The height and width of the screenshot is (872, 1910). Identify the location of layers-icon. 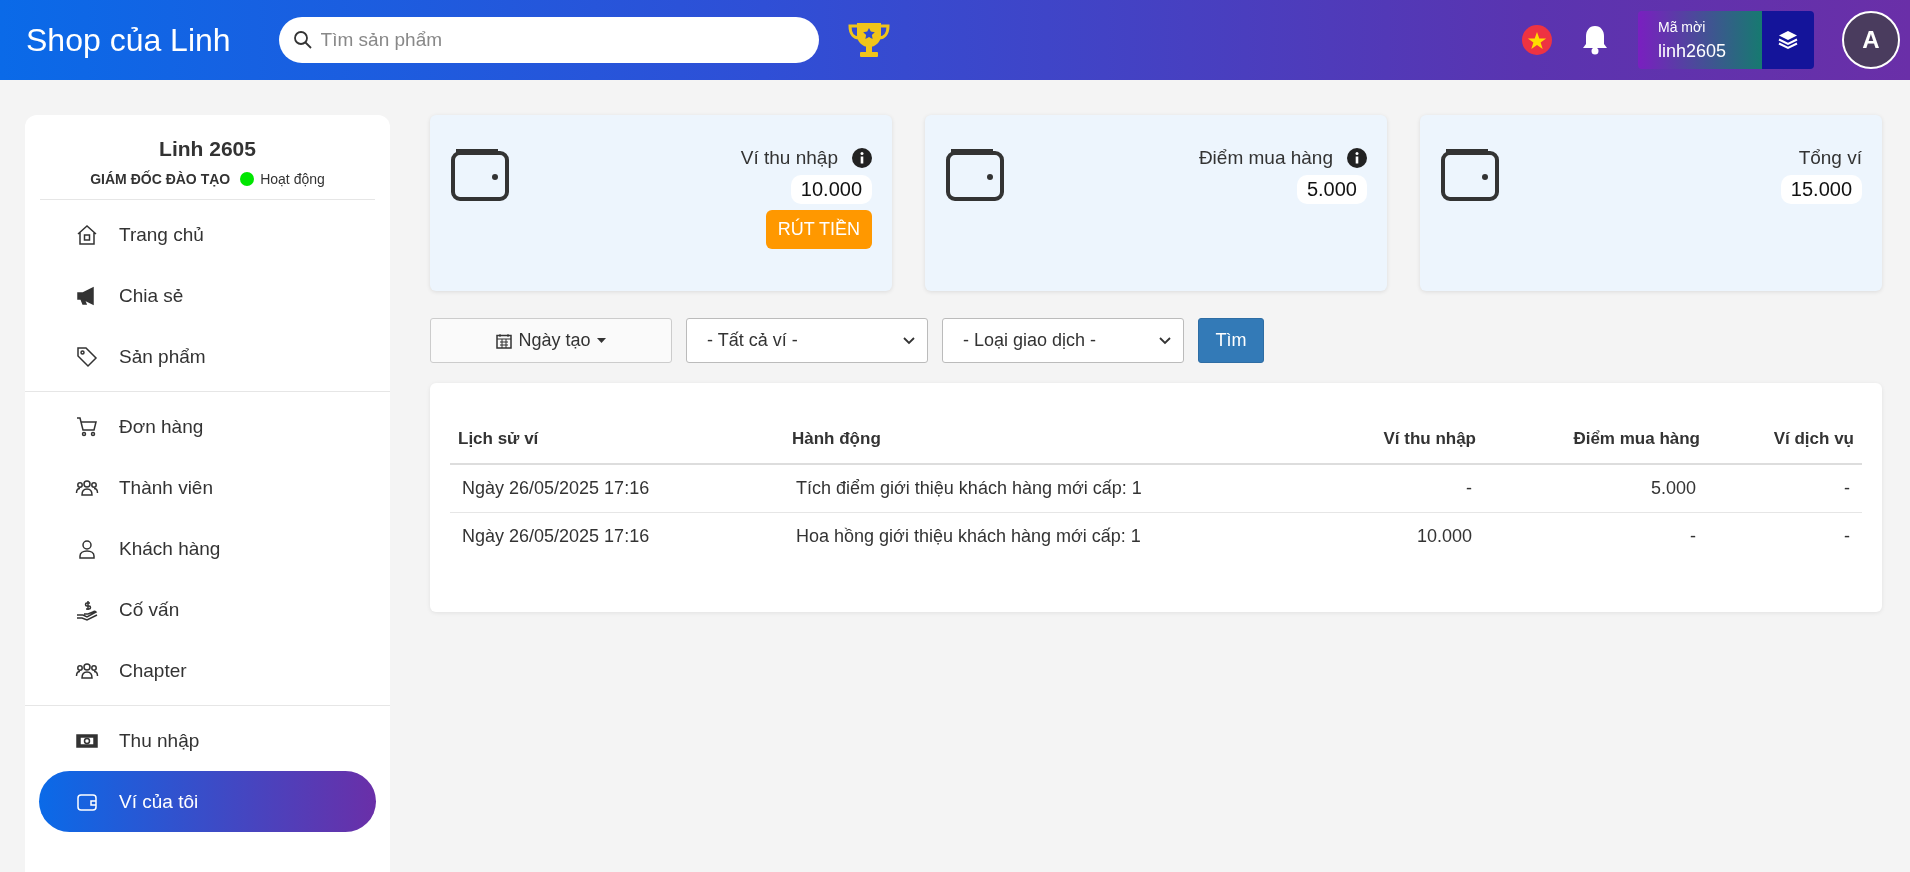
(1788, 40).